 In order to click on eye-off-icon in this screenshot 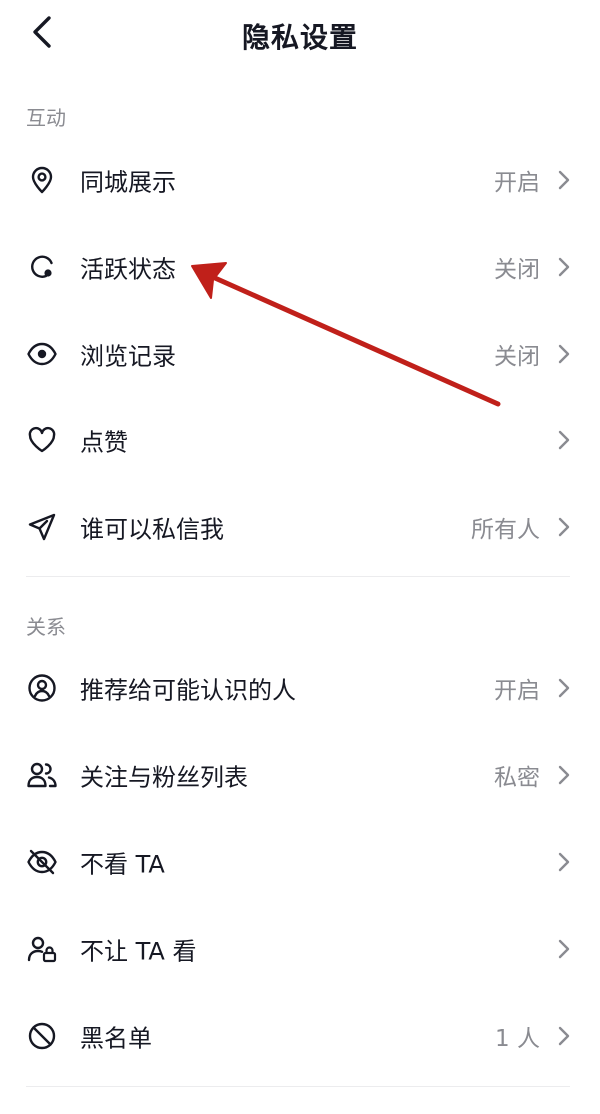, I will do `click(42, 862)`.